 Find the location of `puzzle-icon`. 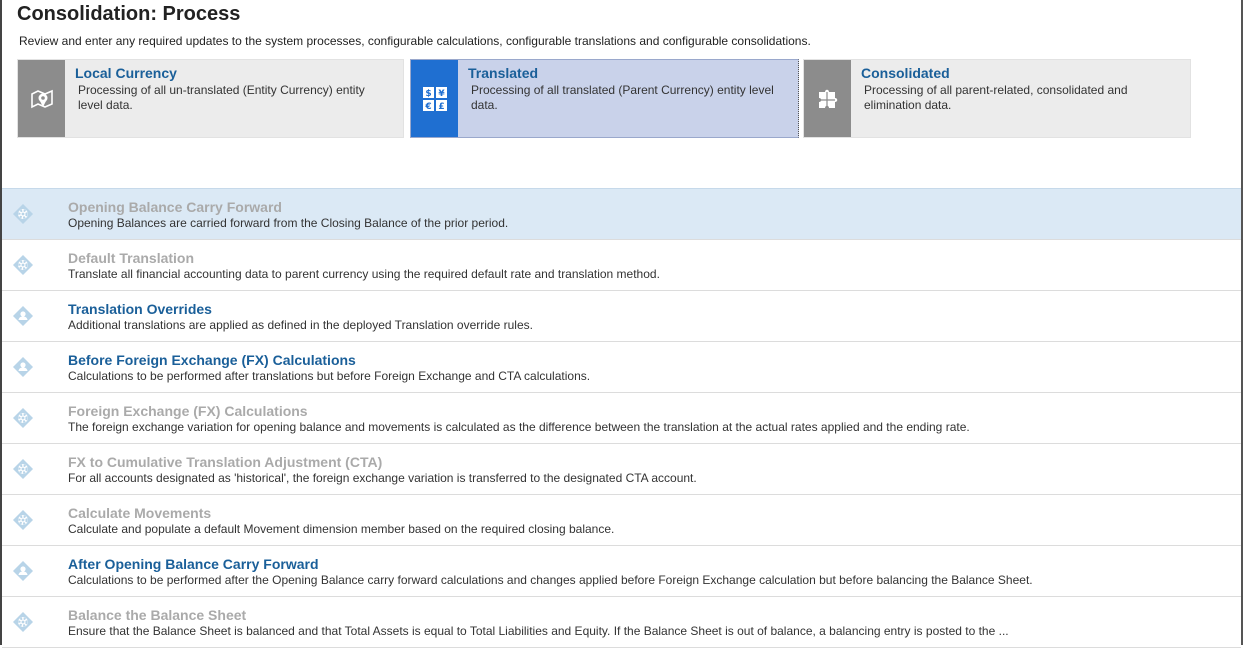

puzzle-icon is located at coordinates (827, 98).